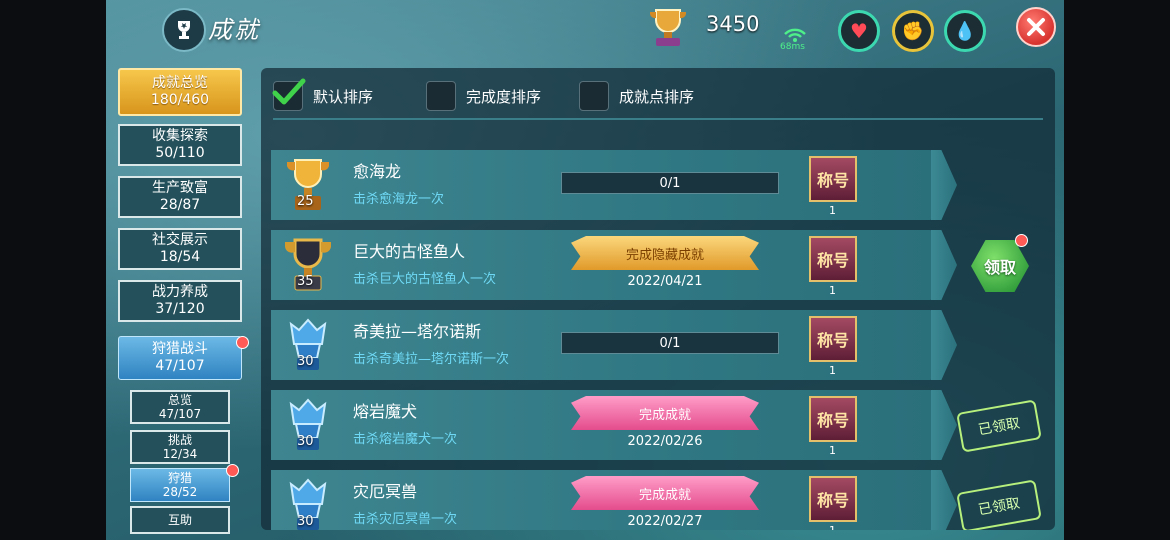 The height and width of the screenshot is (540, 1170). I want to click on subcategory-label: 互助, so click(179, 520).